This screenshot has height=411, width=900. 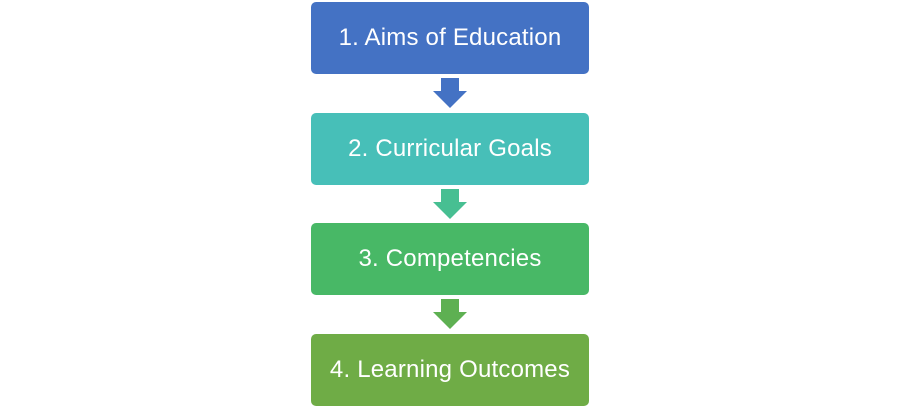 I want to click on step-label: 2. Curricular Goals, so click(x=450, y=148).